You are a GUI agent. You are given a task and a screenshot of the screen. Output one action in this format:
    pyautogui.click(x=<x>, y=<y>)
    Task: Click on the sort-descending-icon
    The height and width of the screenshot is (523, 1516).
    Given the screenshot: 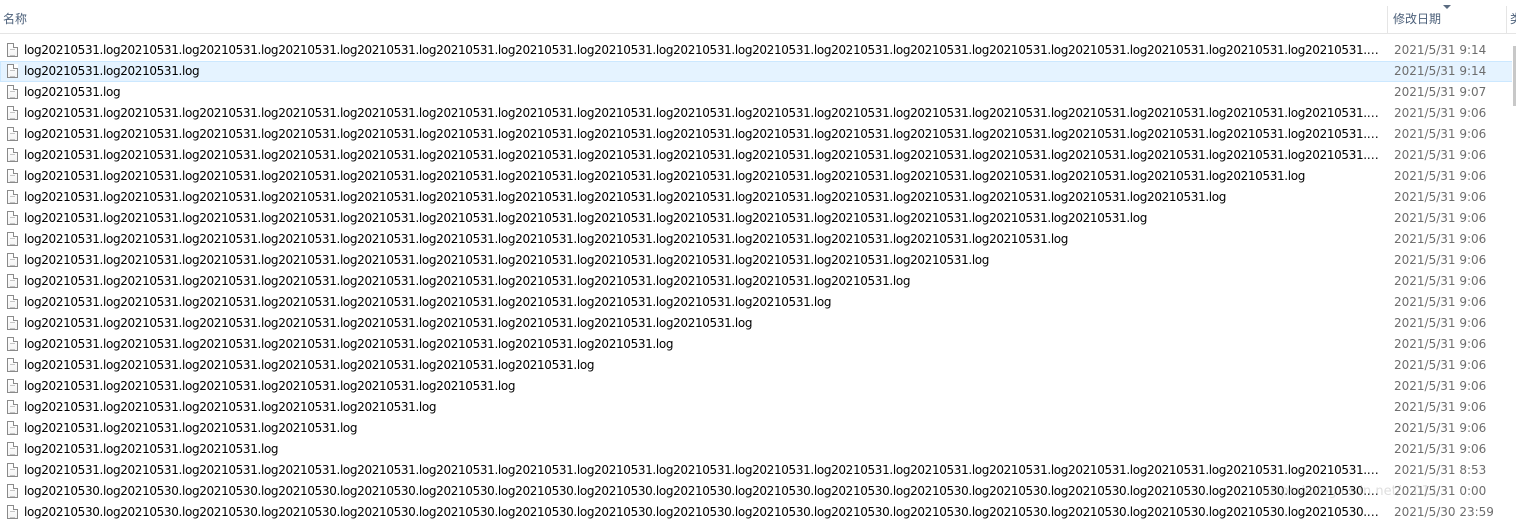 What is the action you would take?
    pyautogui.click(x=1447, y=7)
    